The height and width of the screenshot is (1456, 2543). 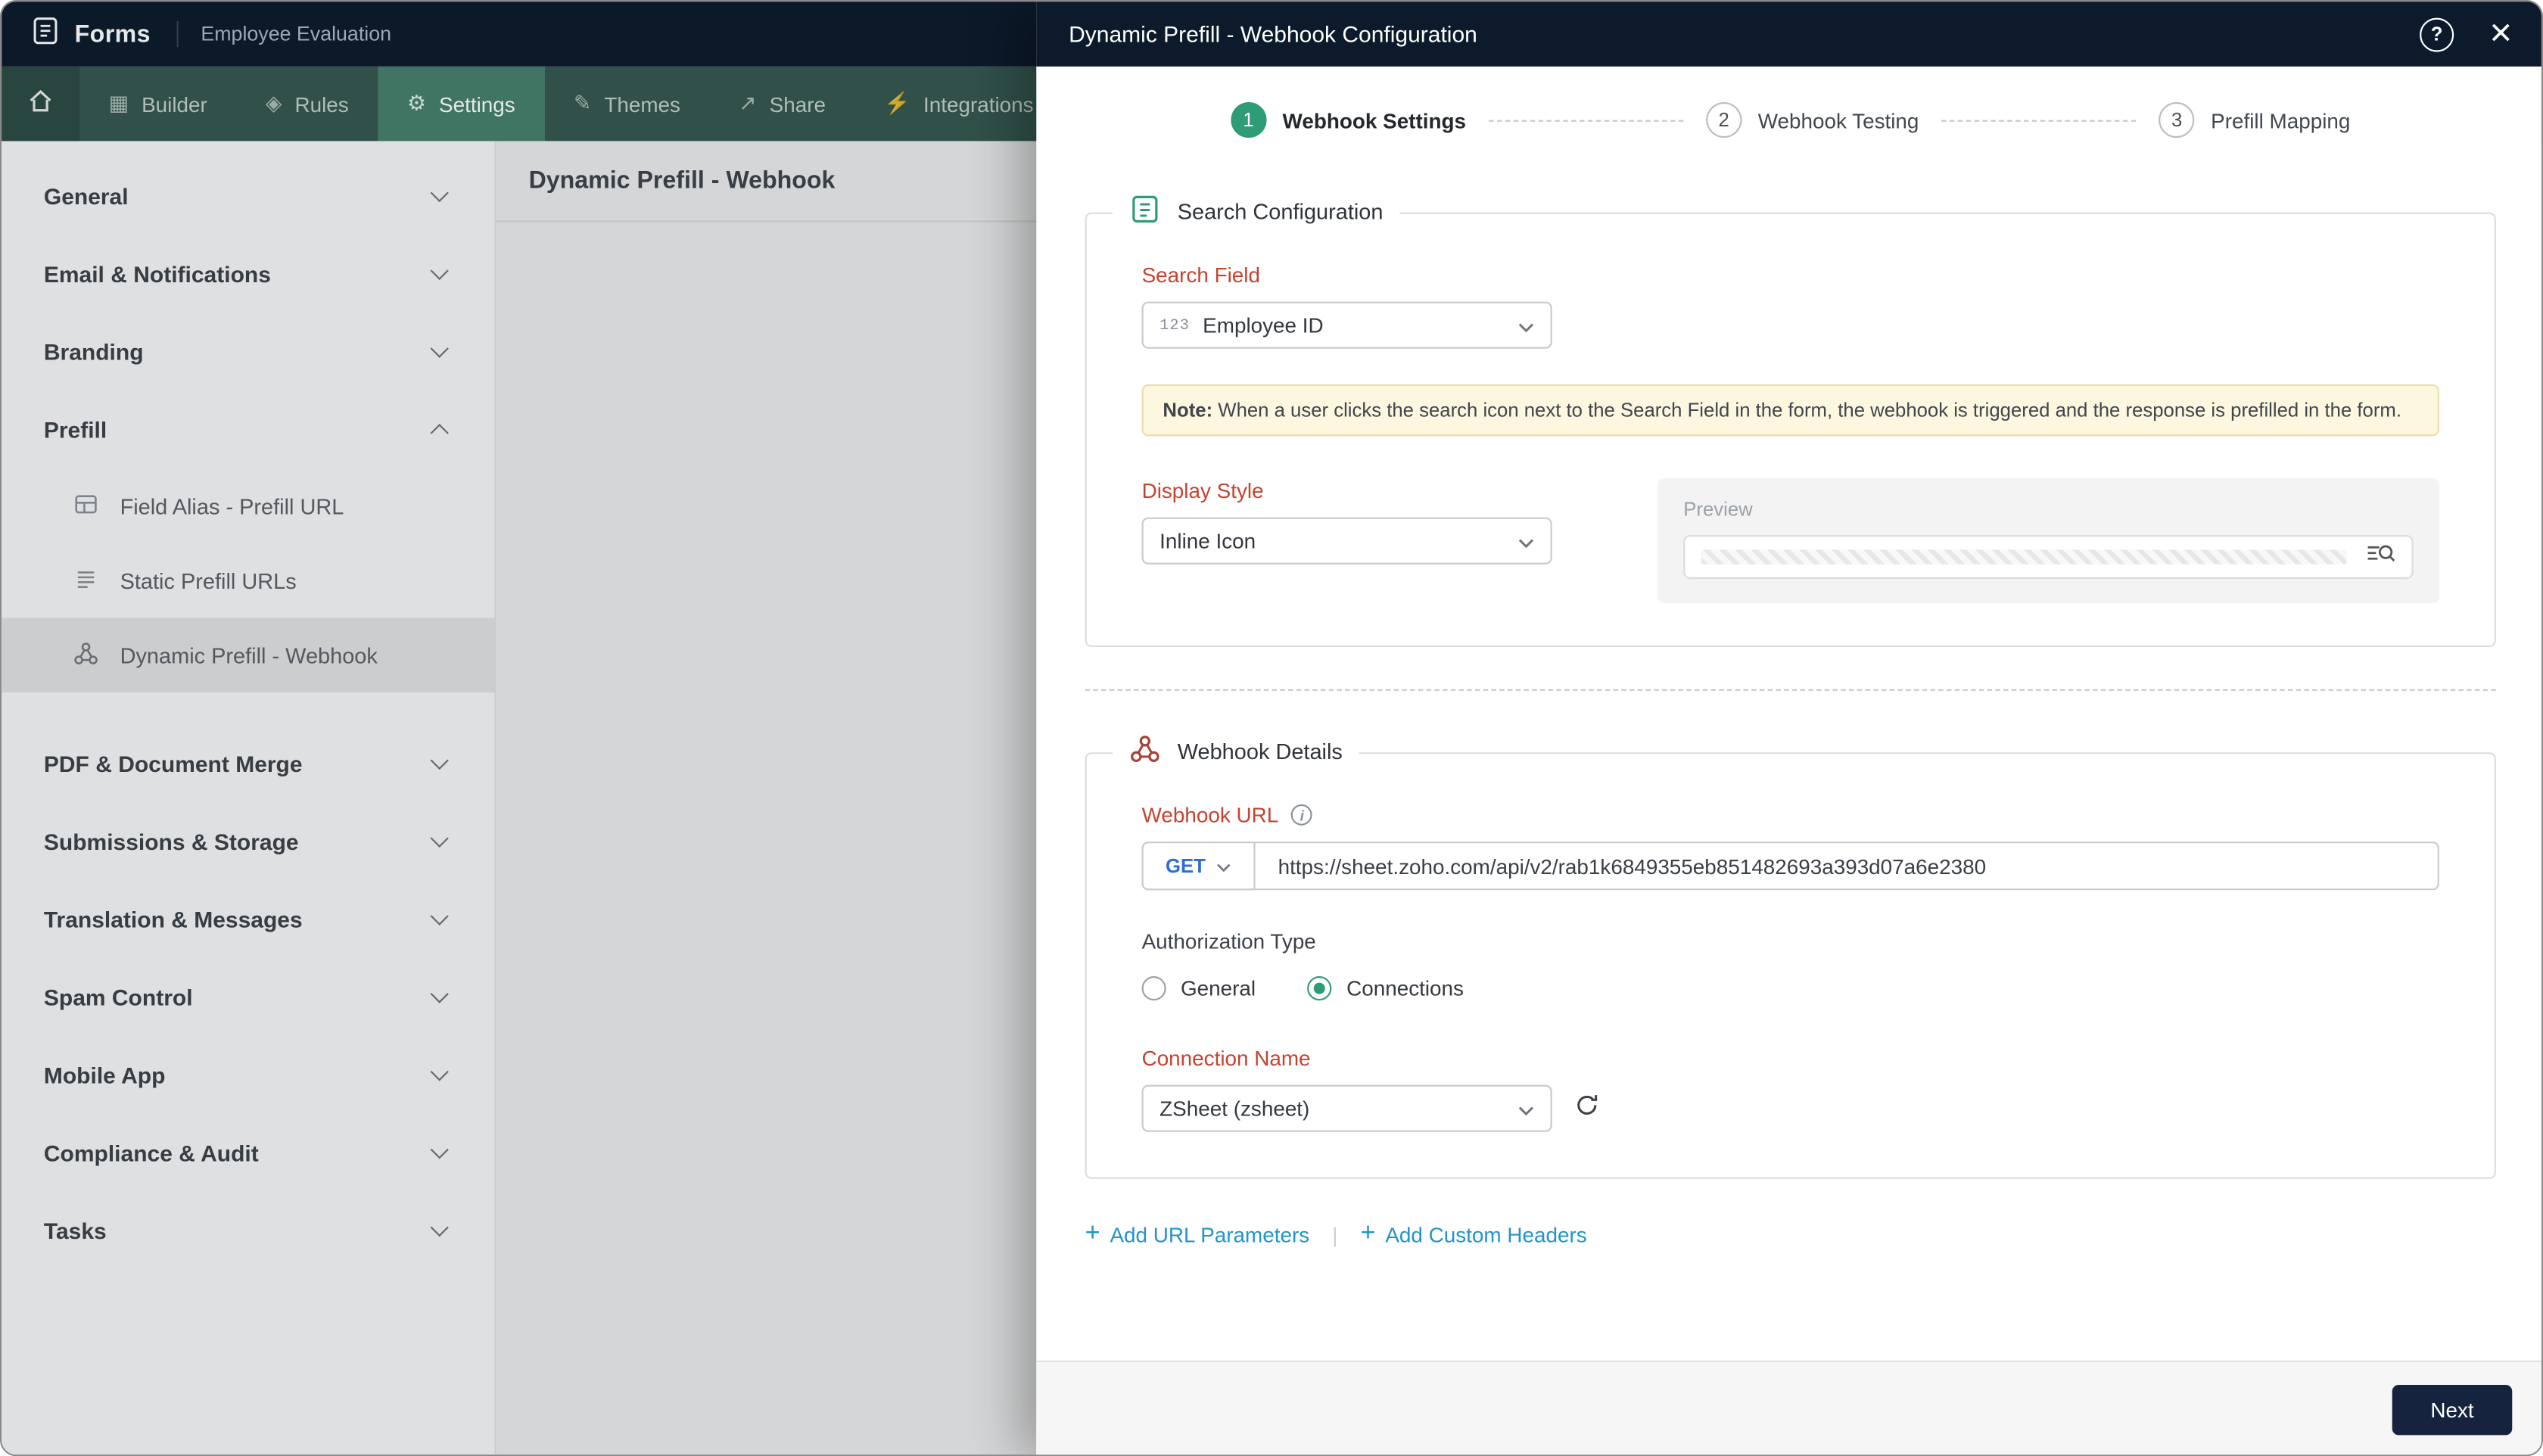 I want to click on connection-name-row: ZSheet (zsheet), so click(x=1790, y=1108).